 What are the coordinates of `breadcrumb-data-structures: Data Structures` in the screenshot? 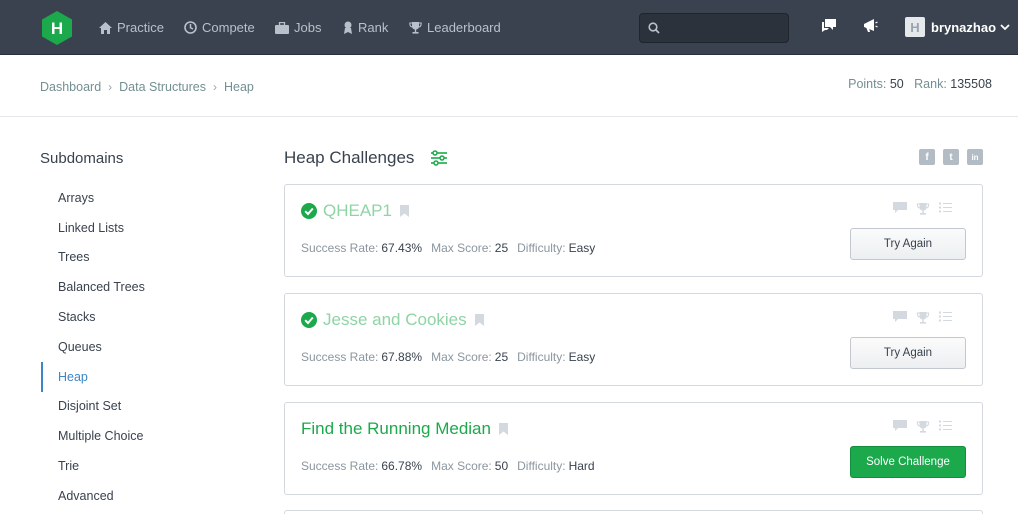 It's located at (162, 87).